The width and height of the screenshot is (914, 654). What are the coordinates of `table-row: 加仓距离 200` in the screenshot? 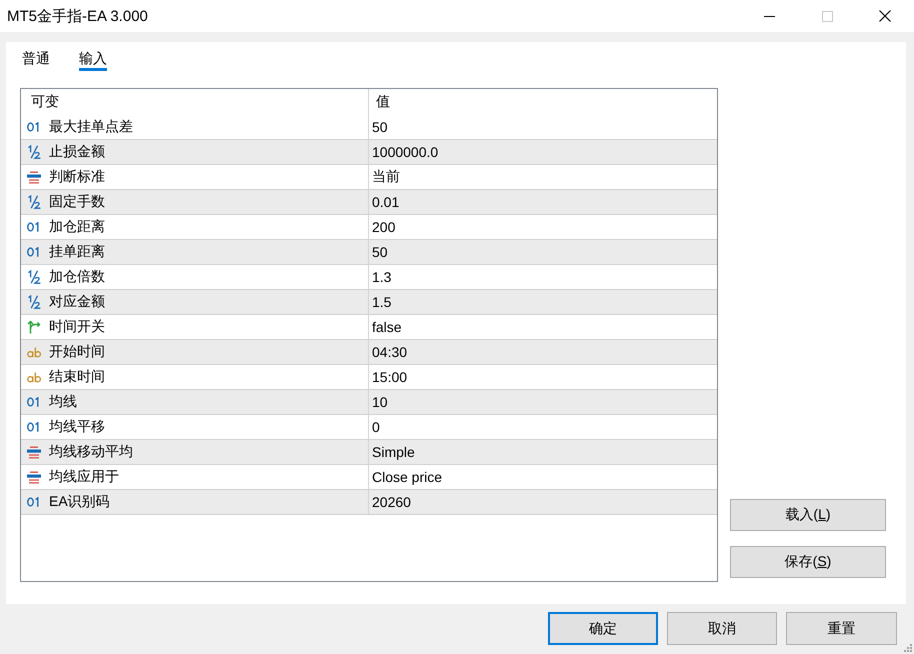 It's located at (369, 227).